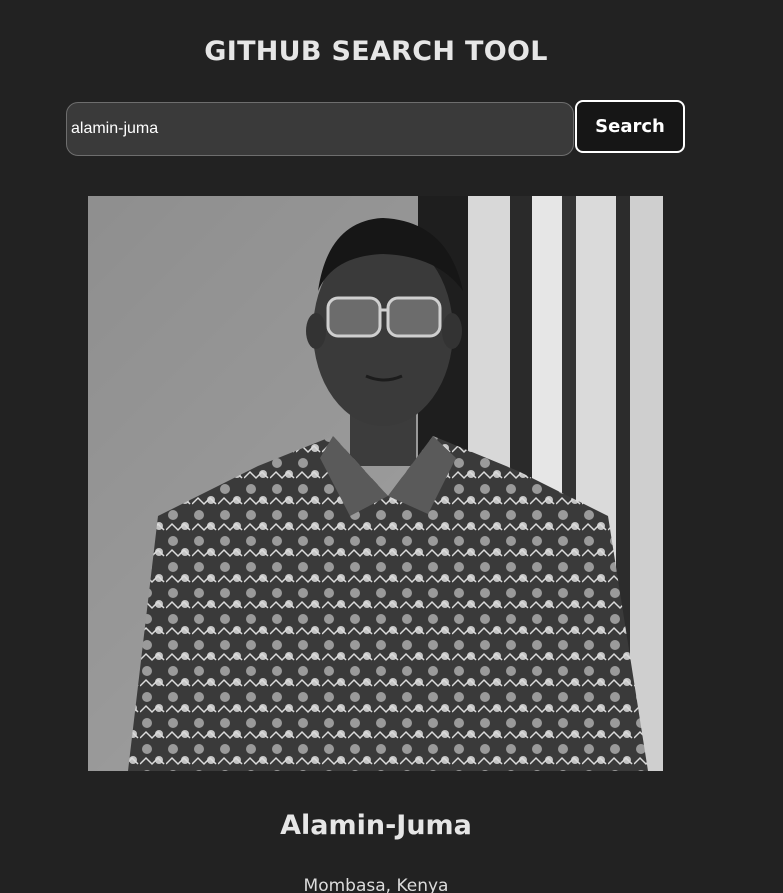  I want to click on search-bar: Search, so click(376, 128).